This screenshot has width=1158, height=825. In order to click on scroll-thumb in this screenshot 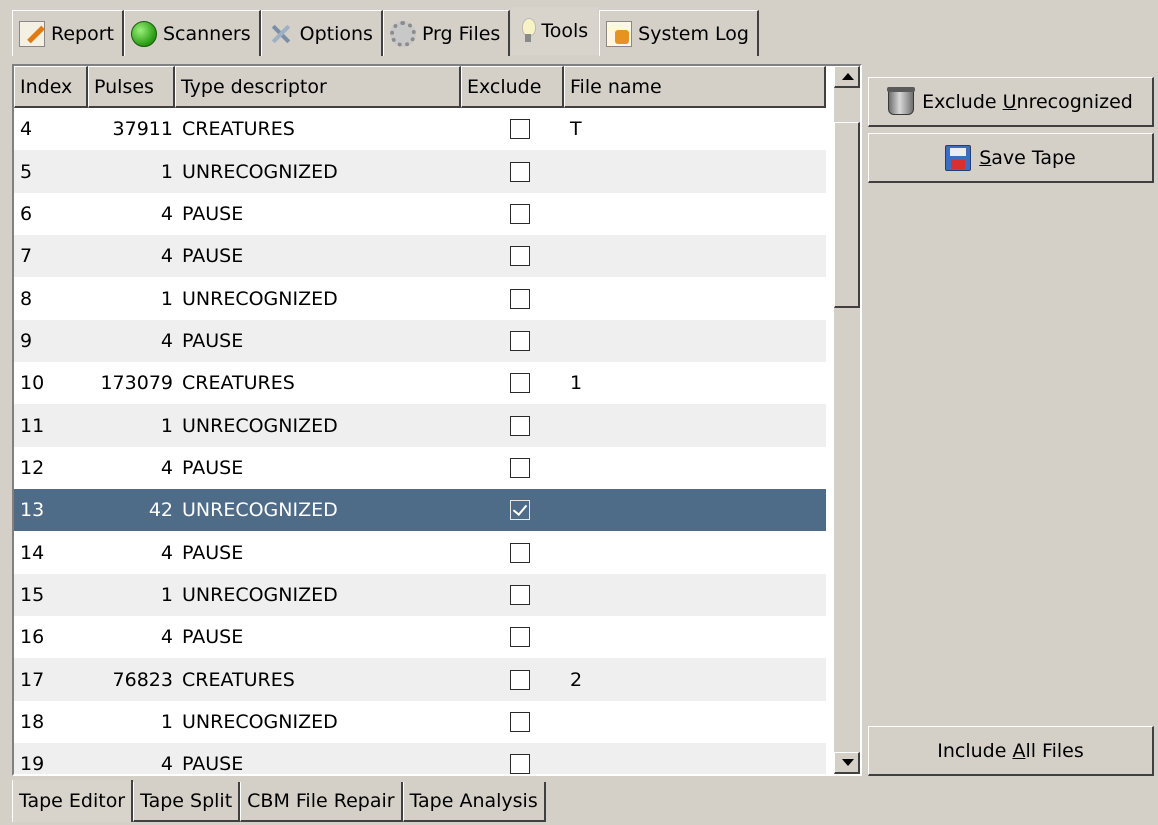, I will do `click(847, 215)`.